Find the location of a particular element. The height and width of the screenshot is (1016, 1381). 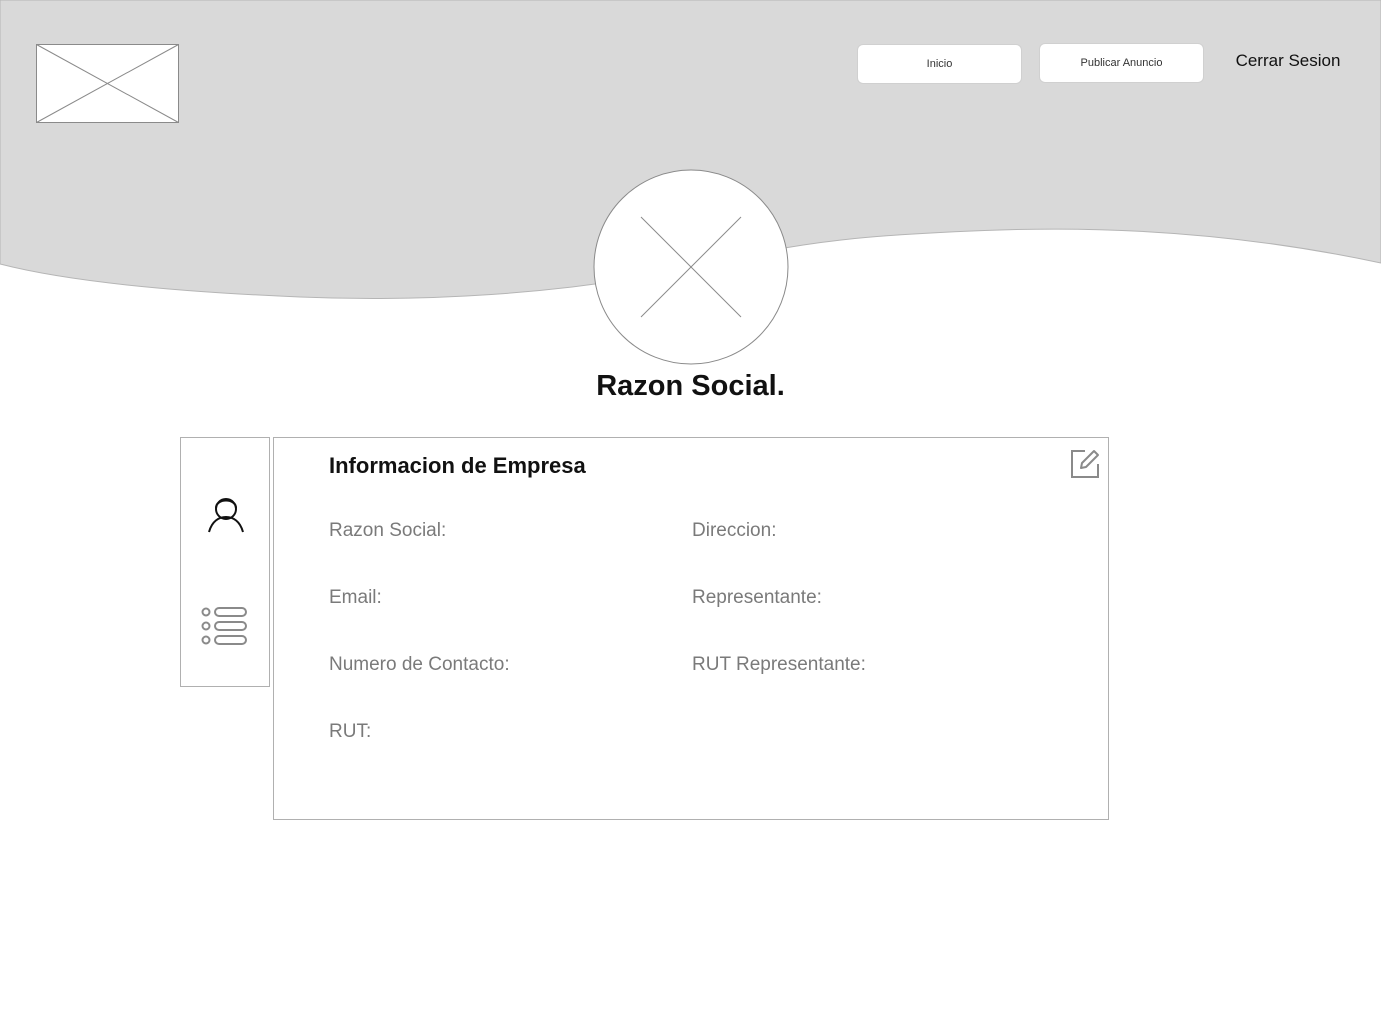

user-icon is located at coordinates (226, 514).